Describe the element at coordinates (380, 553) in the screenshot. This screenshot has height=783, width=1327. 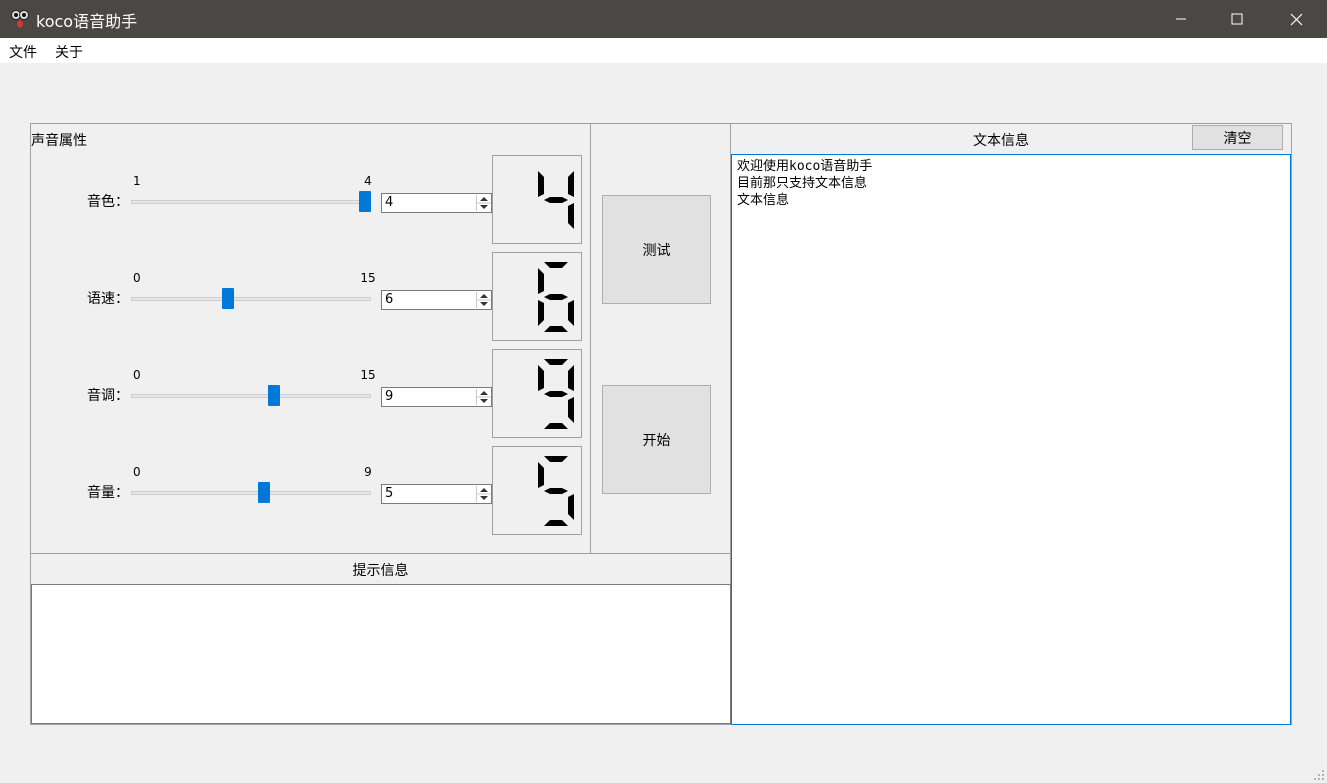
I see `divider-hint-top` at that location.